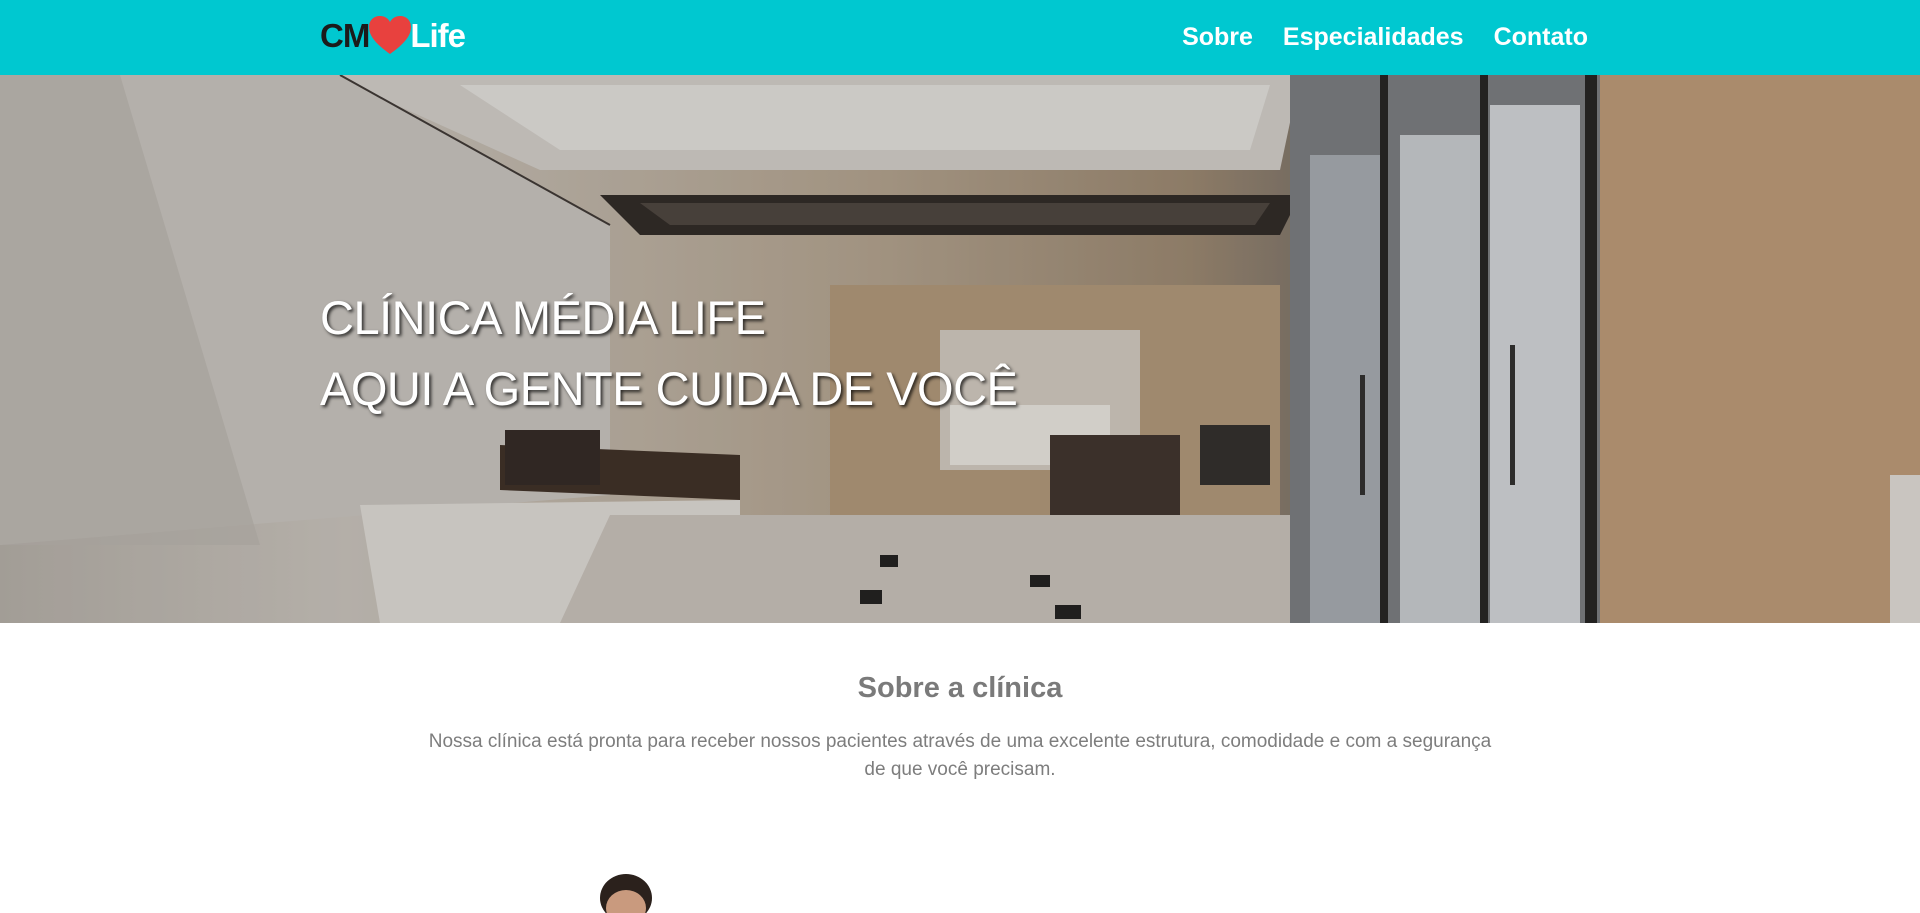 Image resolution: width=1920 pixels, height=913 pixels. Describe the element at coordinates (390, 35) in the screenshot. I see `heart-icon` at that location.